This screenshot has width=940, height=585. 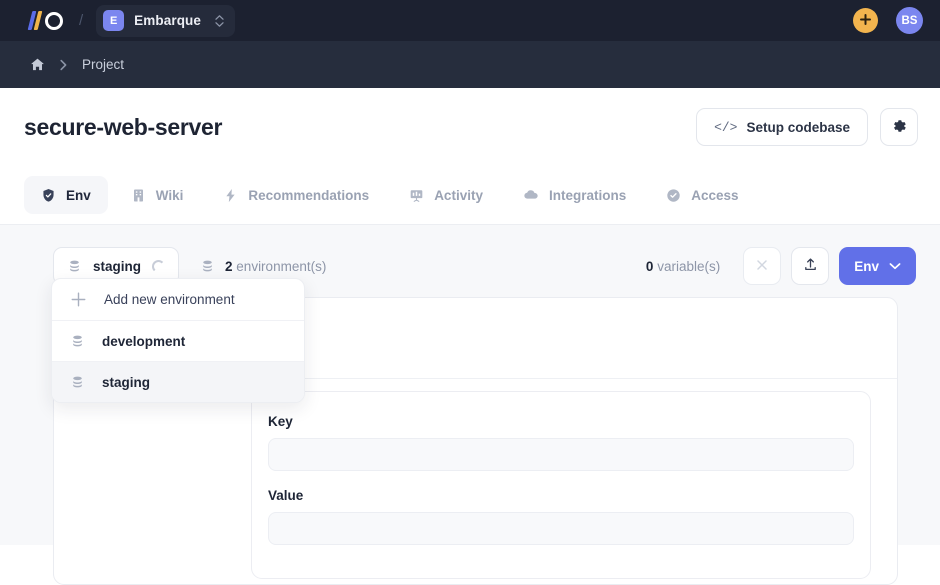 I want to click on breadcrumb: Project, so click(x=470, y=64).